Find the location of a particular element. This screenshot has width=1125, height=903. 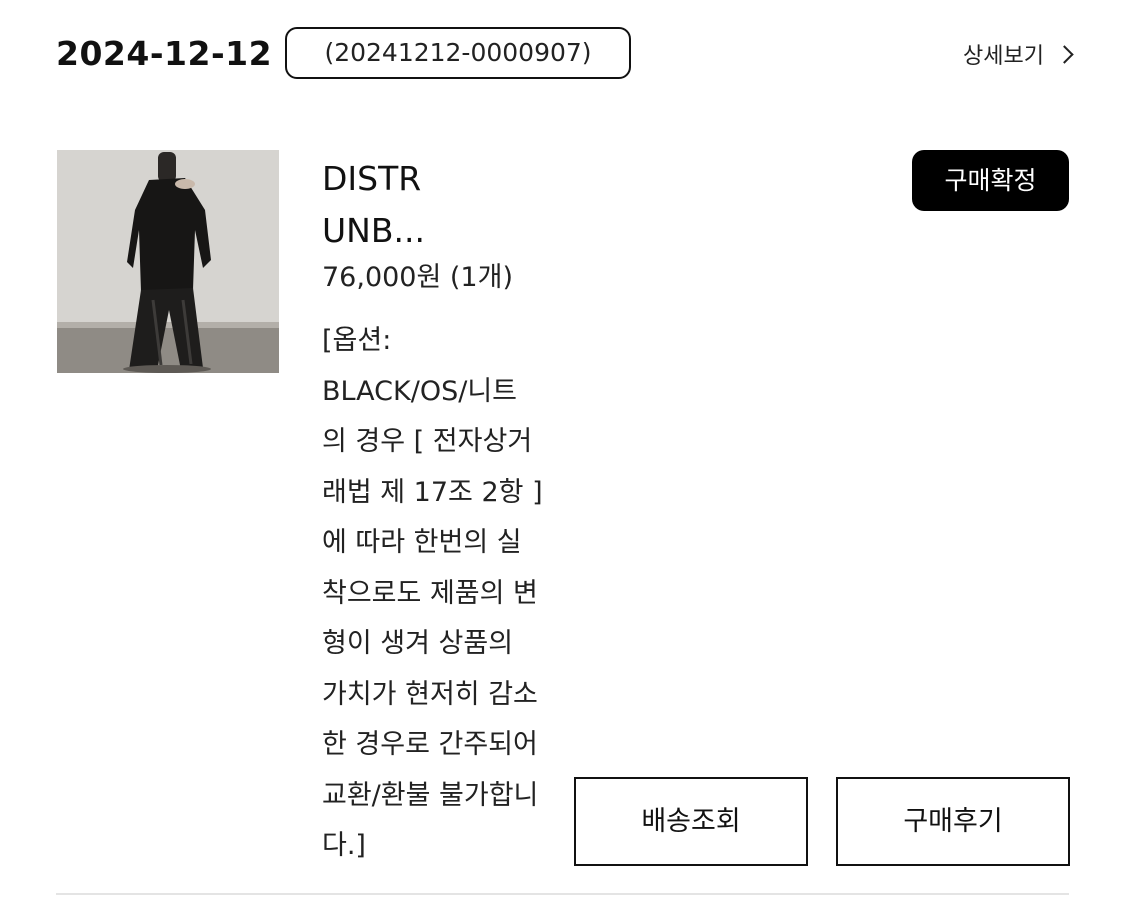

option-line: 가치가 현저히 감소 is located at coordinates (430, 694).